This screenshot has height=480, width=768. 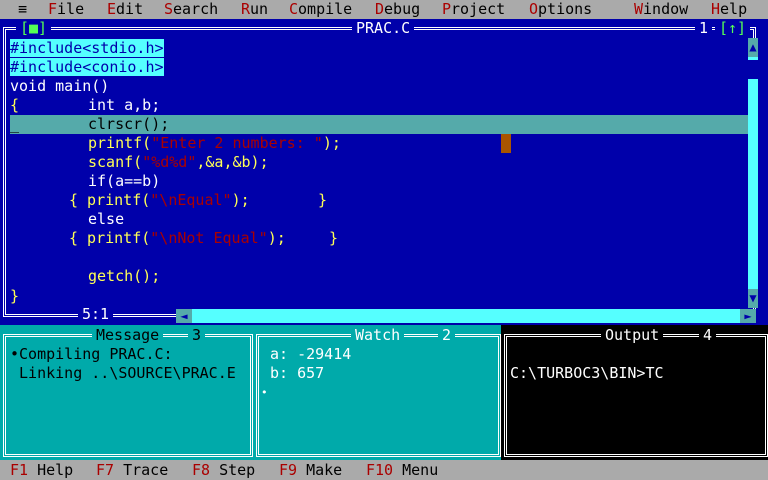 I want to click on code-line: scanf("%d%d",&a,&b);, so click(x=178, y=162).